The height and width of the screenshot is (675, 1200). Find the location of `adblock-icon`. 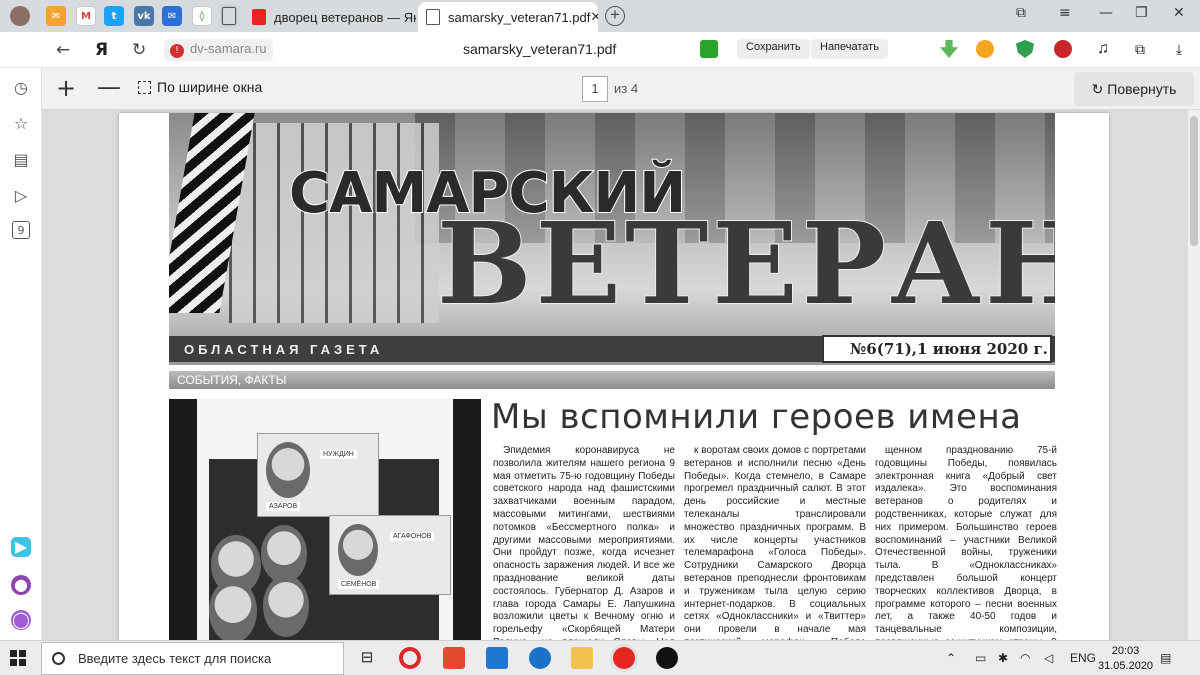

adblock-icon is located at coordinates (1063, 49).